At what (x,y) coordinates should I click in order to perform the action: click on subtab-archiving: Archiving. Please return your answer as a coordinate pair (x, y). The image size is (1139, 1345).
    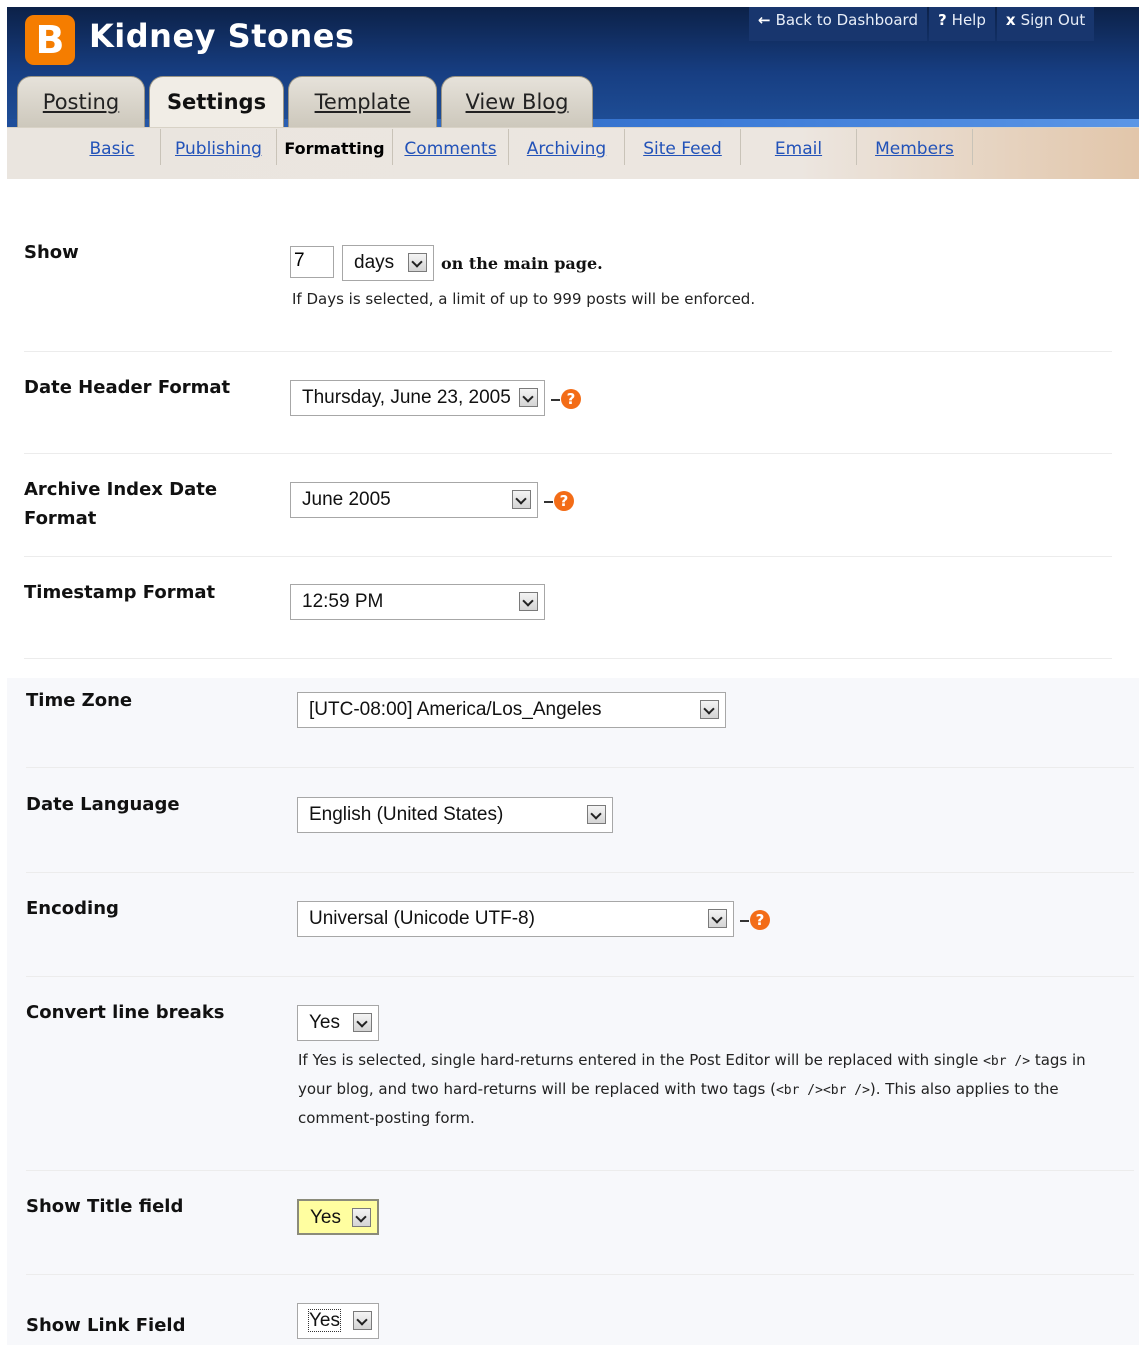
    Looking at the image, I should click on (567, 147).